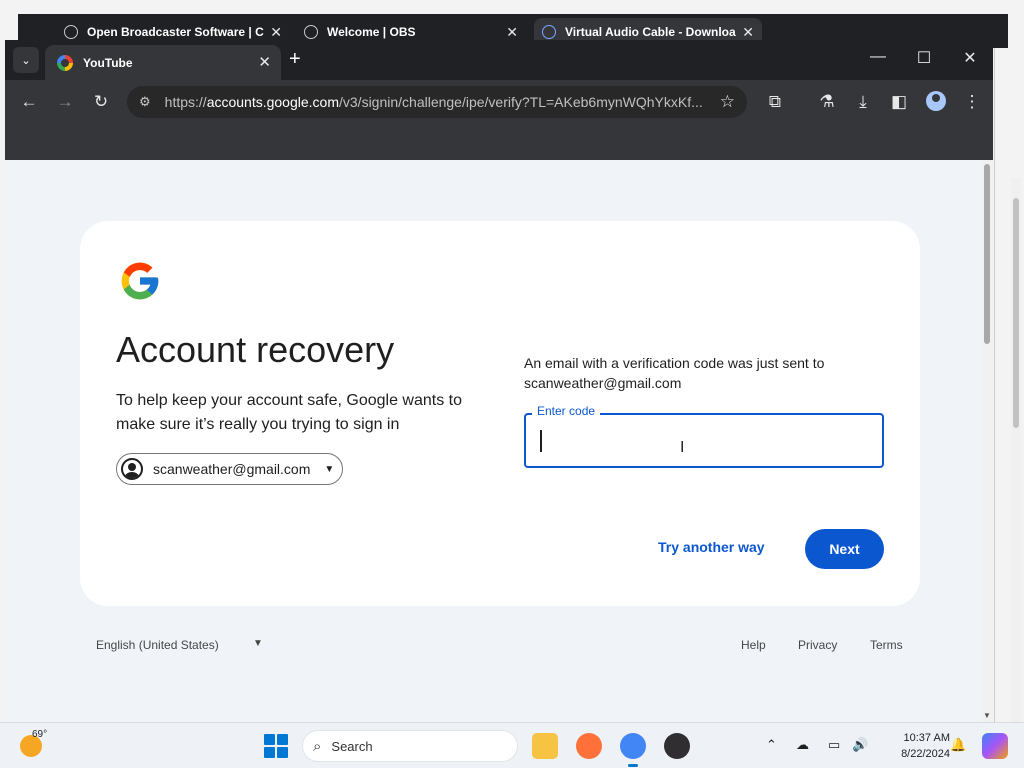  I want to click on close-tab-icon: ✕, so click(264, 62).